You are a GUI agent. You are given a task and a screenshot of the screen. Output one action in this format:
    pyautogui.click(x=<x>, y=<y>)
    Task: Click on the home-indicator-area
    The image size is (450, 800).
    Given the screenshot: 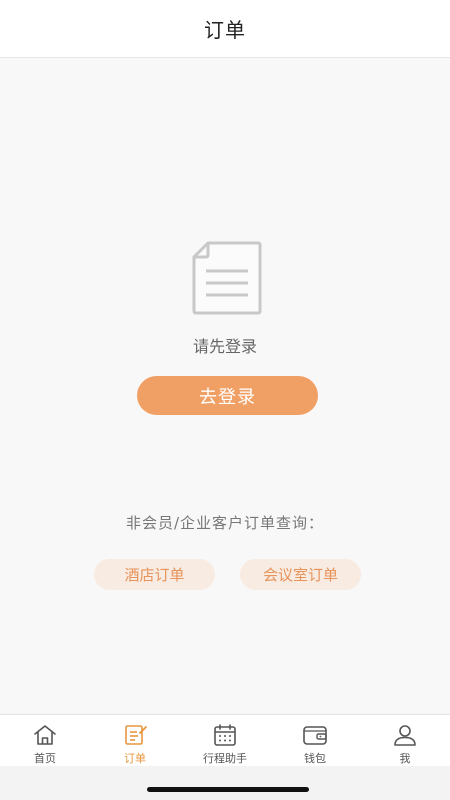 What is the action you would take?
    pyautogui.click(x=225, y=783)
    